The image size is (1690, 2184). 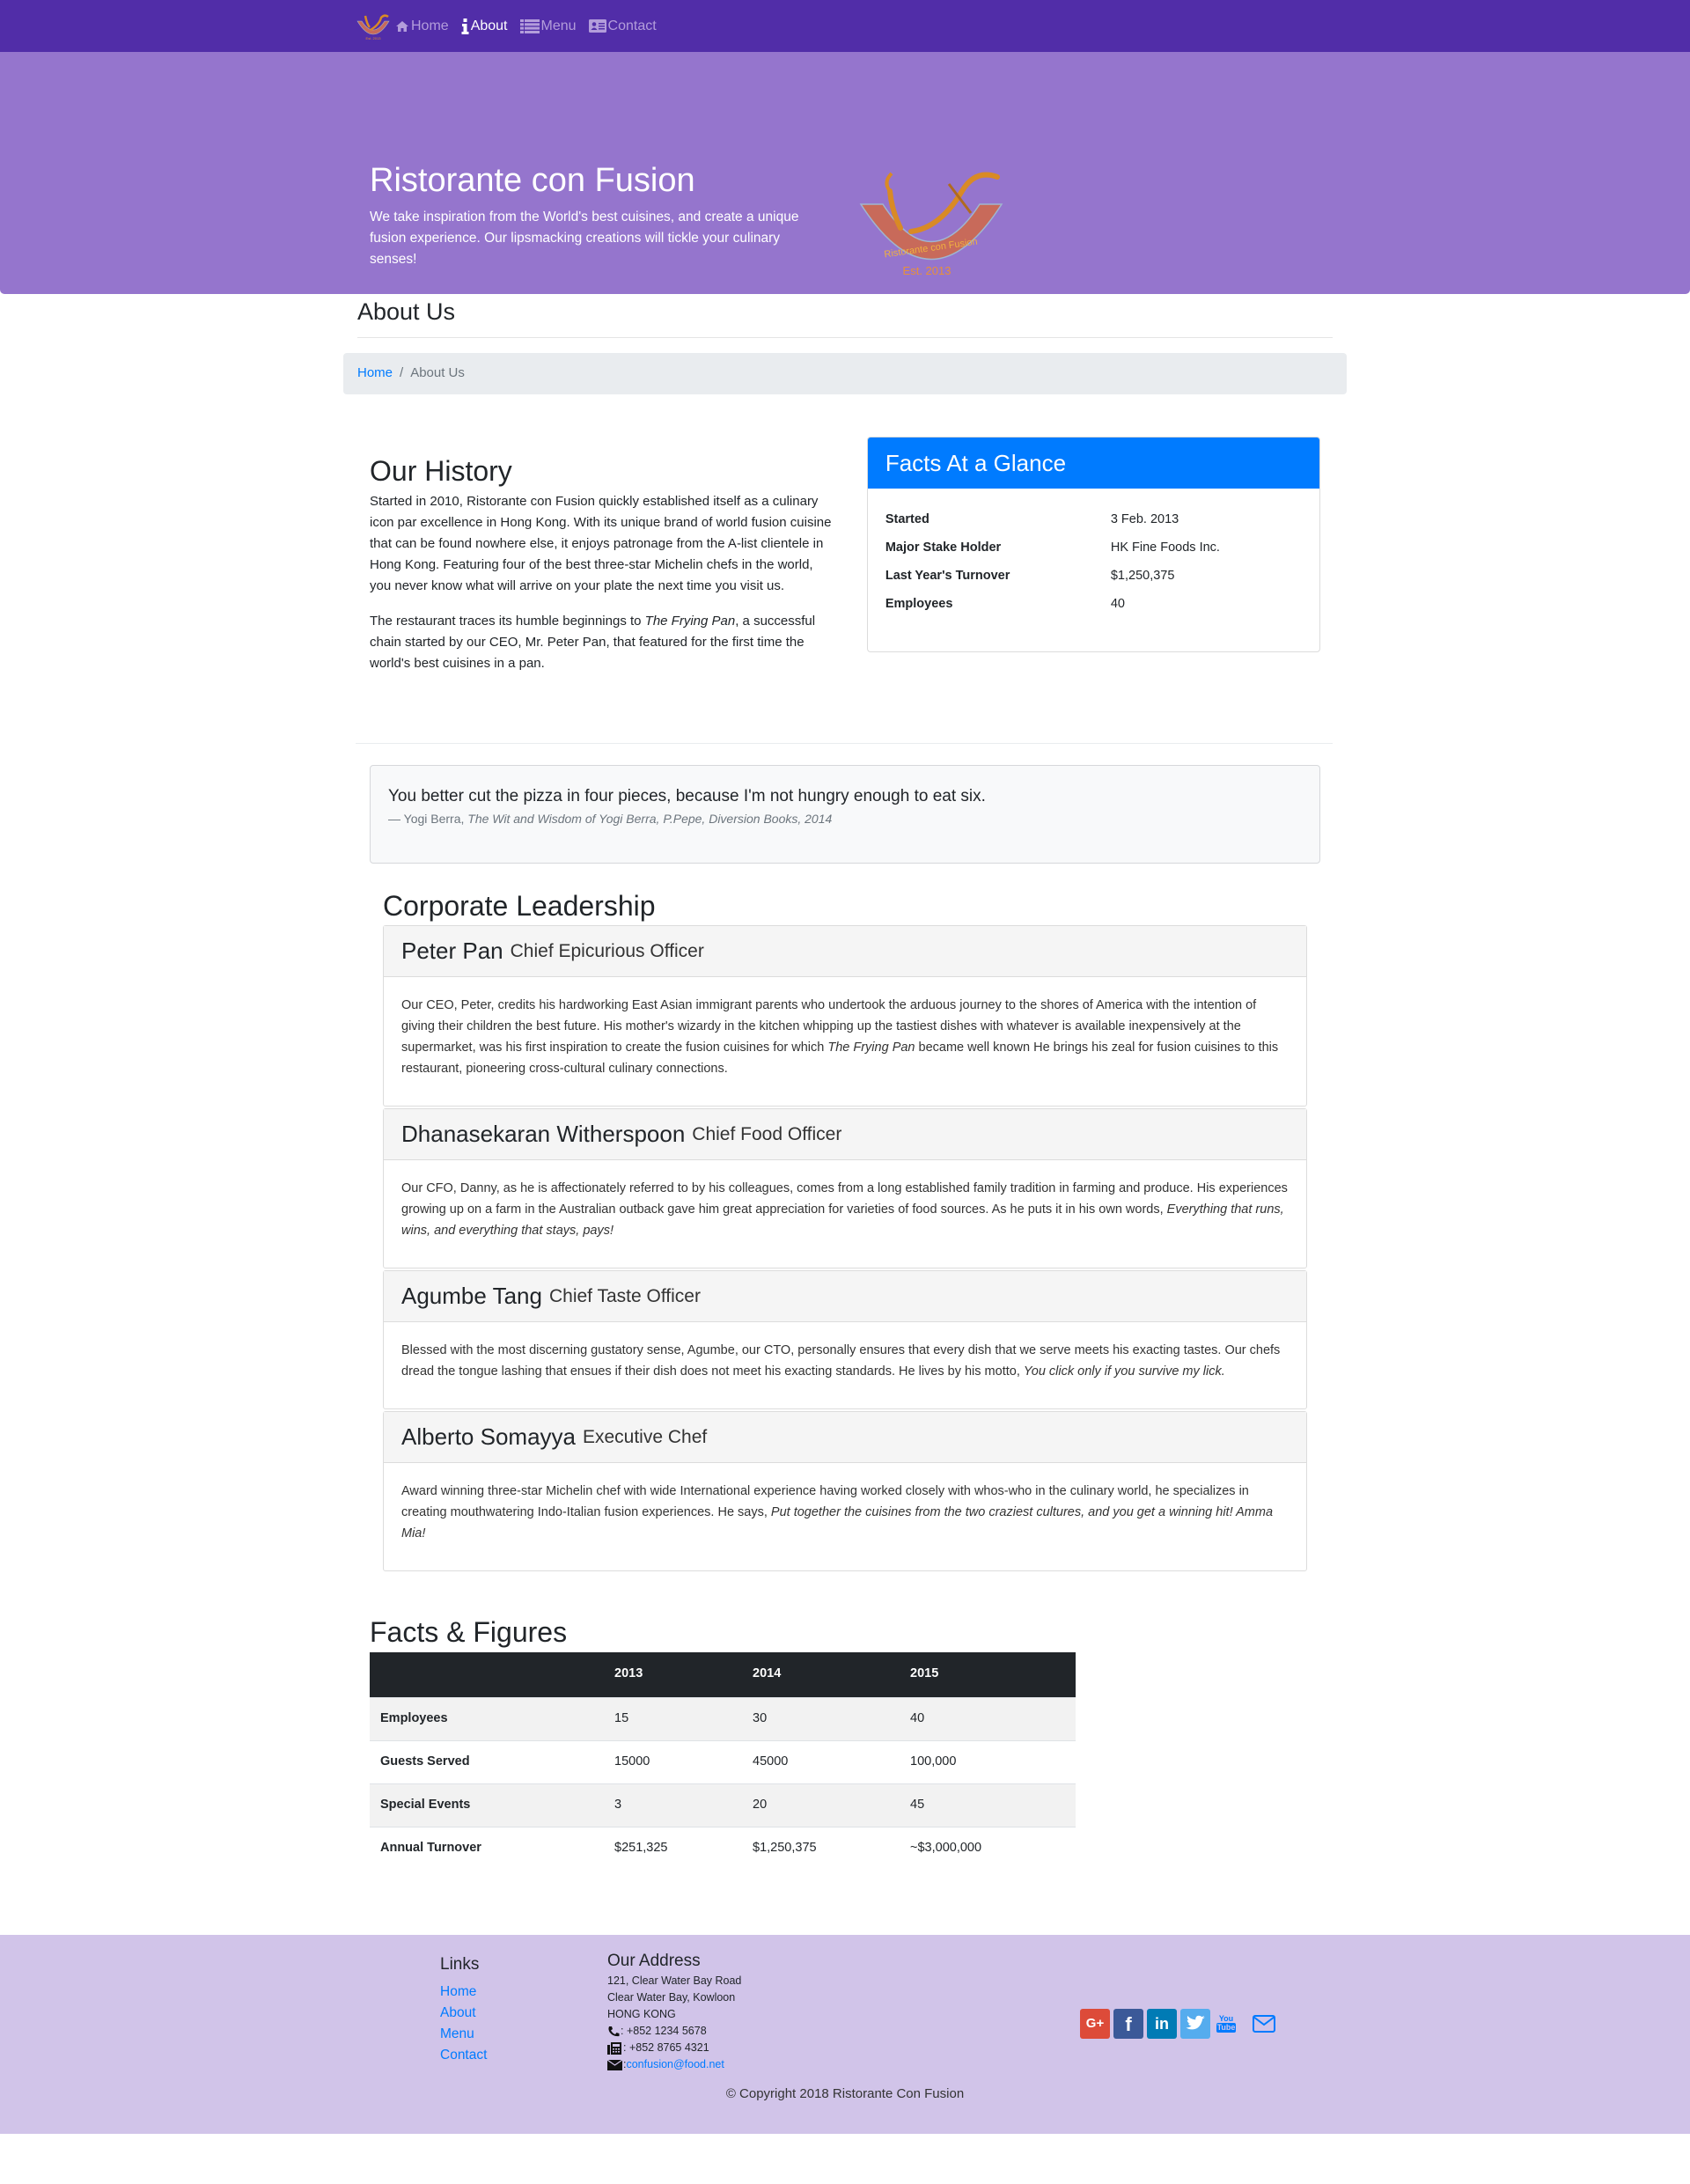 I want to click on nav-about: About, so click(x=485, y=26).